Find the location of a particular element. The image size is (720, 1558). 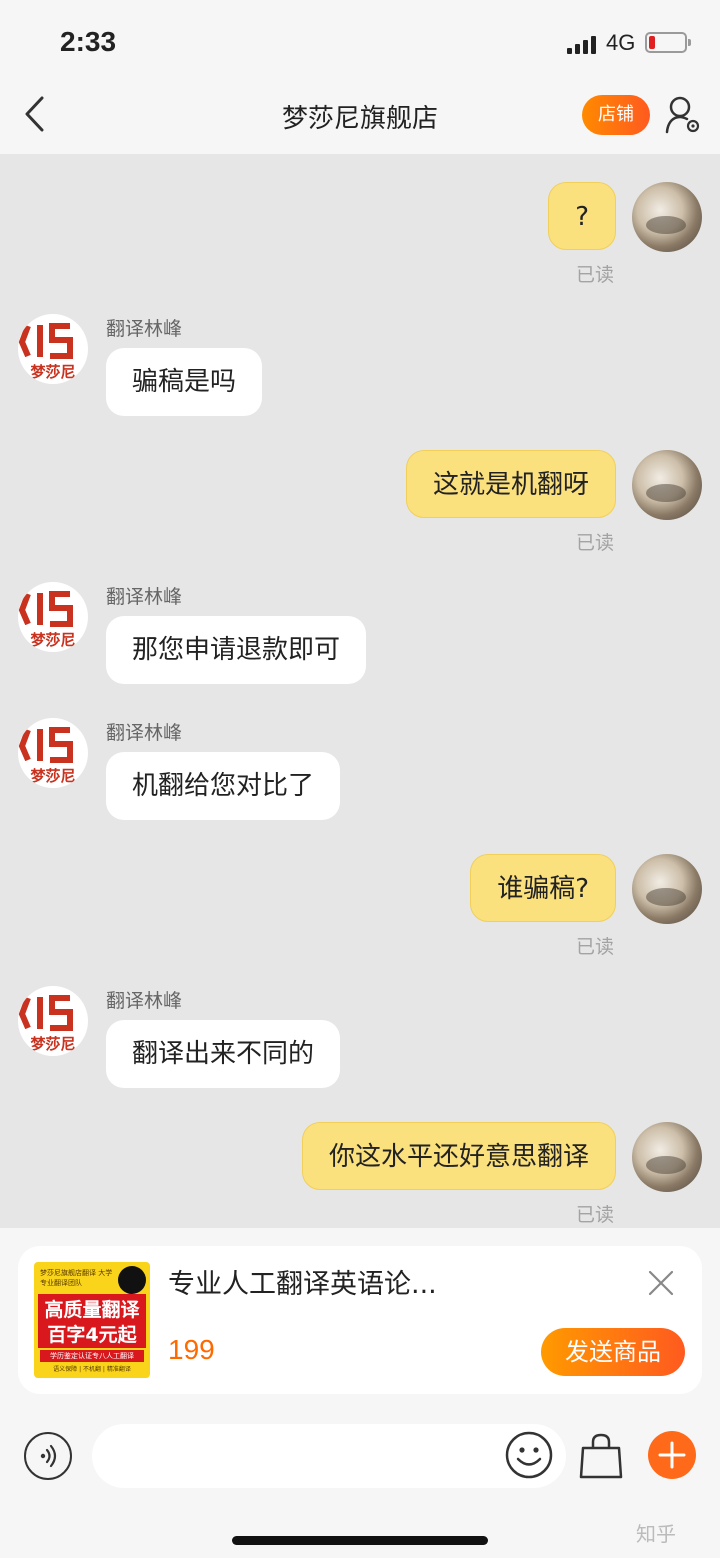

close-icon is located at coordinates (661, 1283).